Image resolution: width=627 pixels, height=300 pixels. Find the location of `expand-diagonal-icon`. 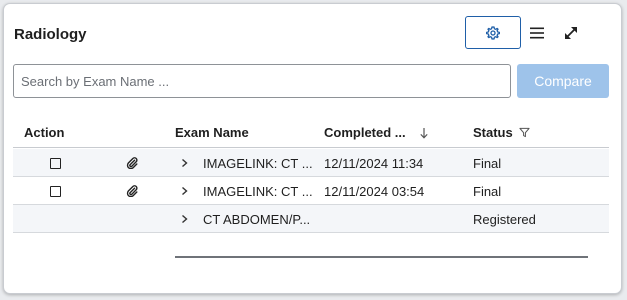

expand-diagonal-icon is located at coordinates (571, 33).